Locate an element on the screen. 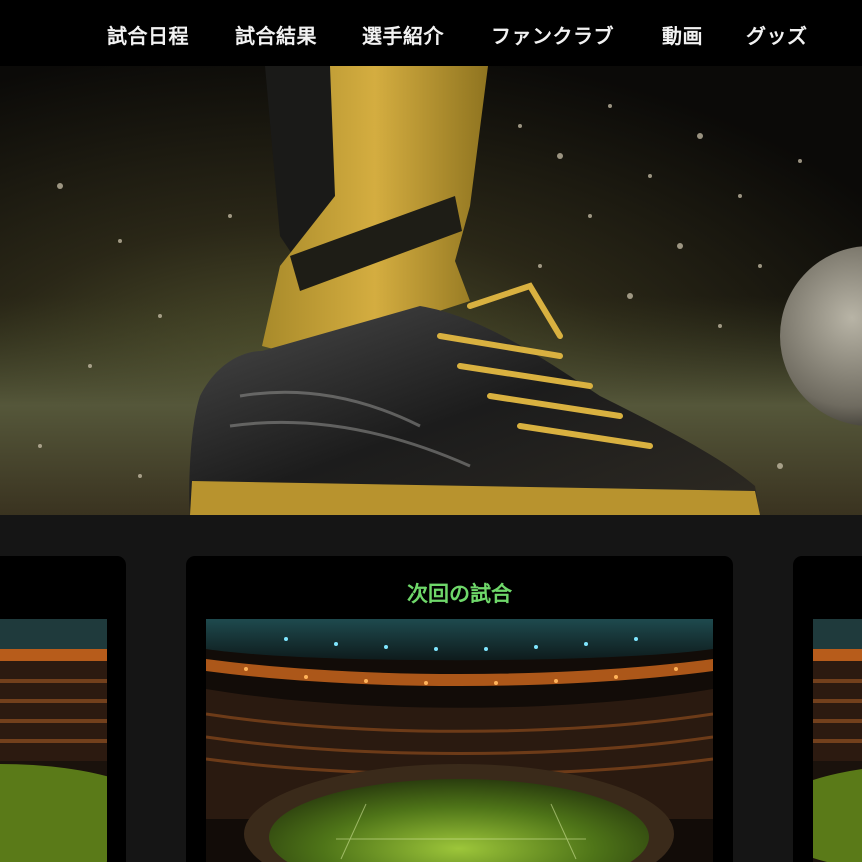  match-card-previous is located at coordinates (63, 709).